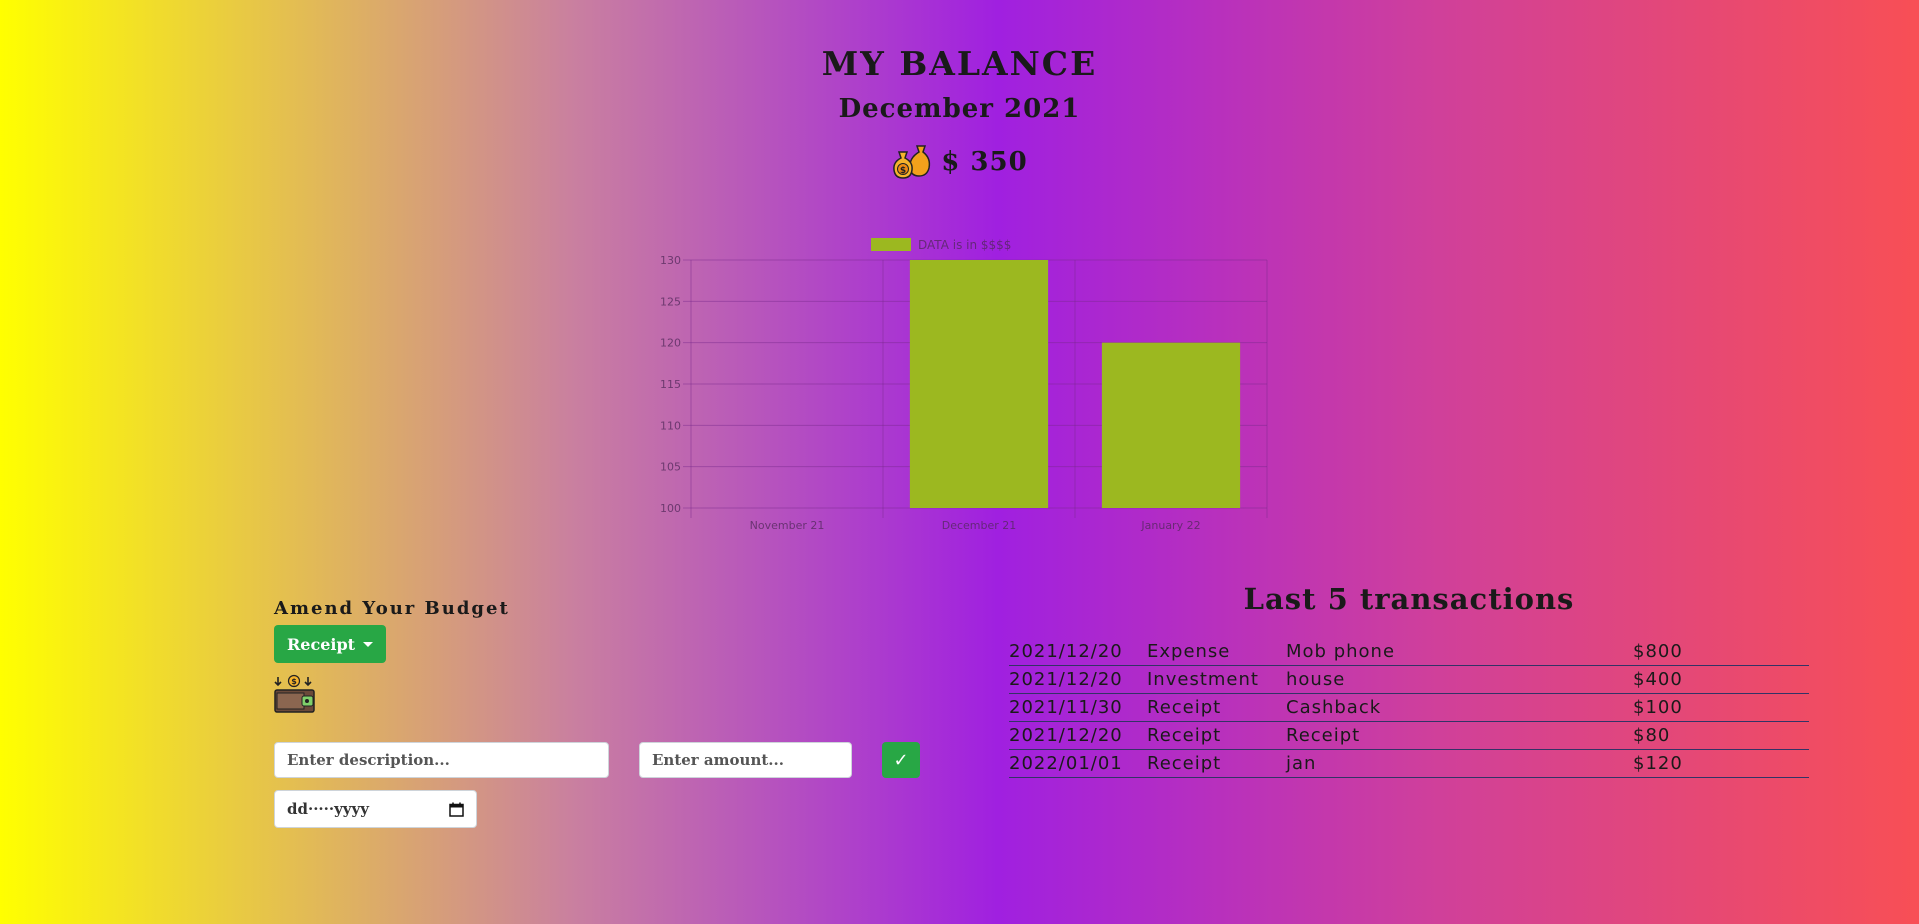 This screenshot has width=1919, height=924. Describe the element at coordinates (1459, 652) in the screenshot. I see `tx-description: Mob phone` at that location.